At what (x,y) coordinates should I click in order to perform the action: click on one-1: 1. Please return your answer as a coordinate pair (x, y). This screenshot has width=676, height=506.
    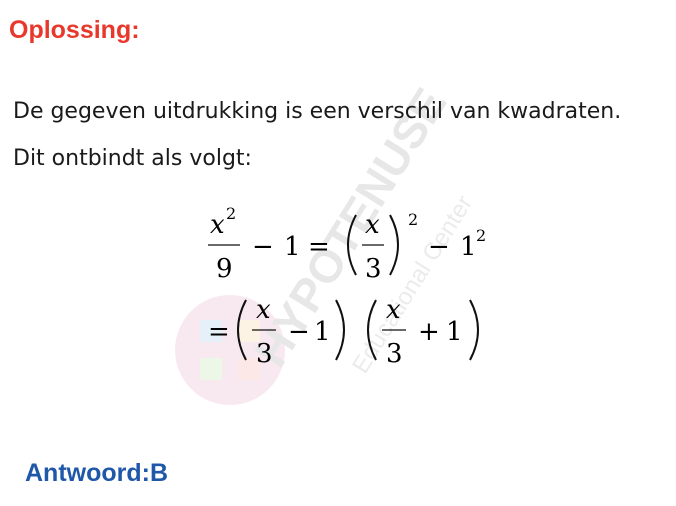
    Looking at the image, I should click on (292, 247).